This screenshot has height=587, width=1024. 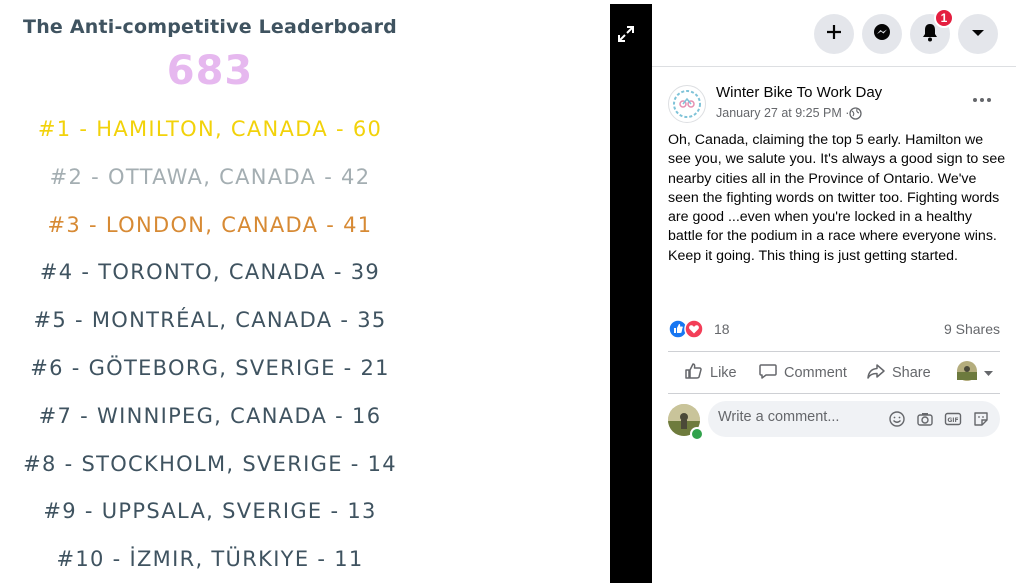 I want to click on leaderboard-title: The Anti-competitive Leaderboard, so click(x=210, y=27).